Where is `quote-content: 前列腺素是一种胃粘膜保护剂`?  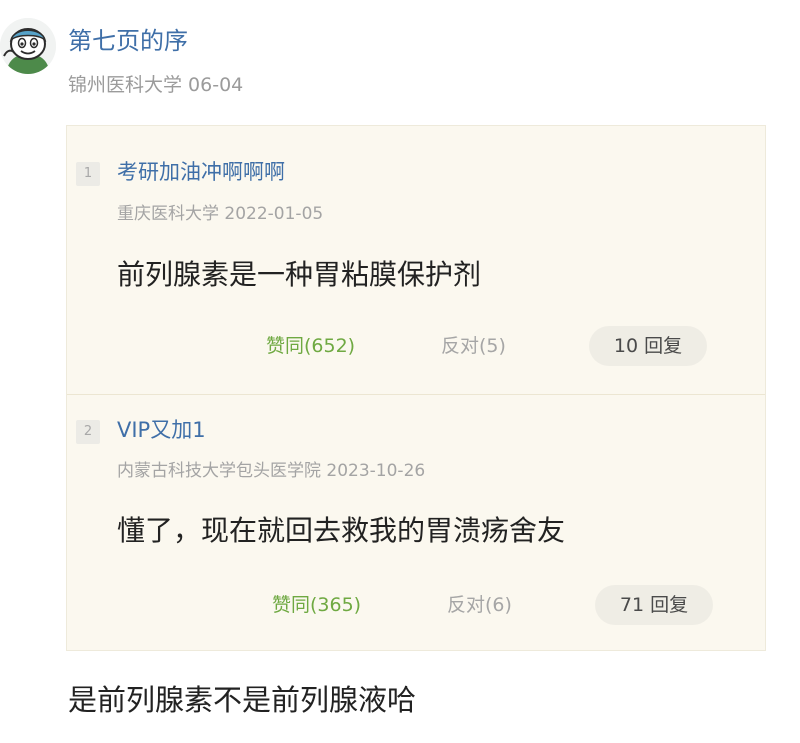
quote-content: 前列腺素是一种胃粘膜保护剂 is located at coordinates (299, 274).